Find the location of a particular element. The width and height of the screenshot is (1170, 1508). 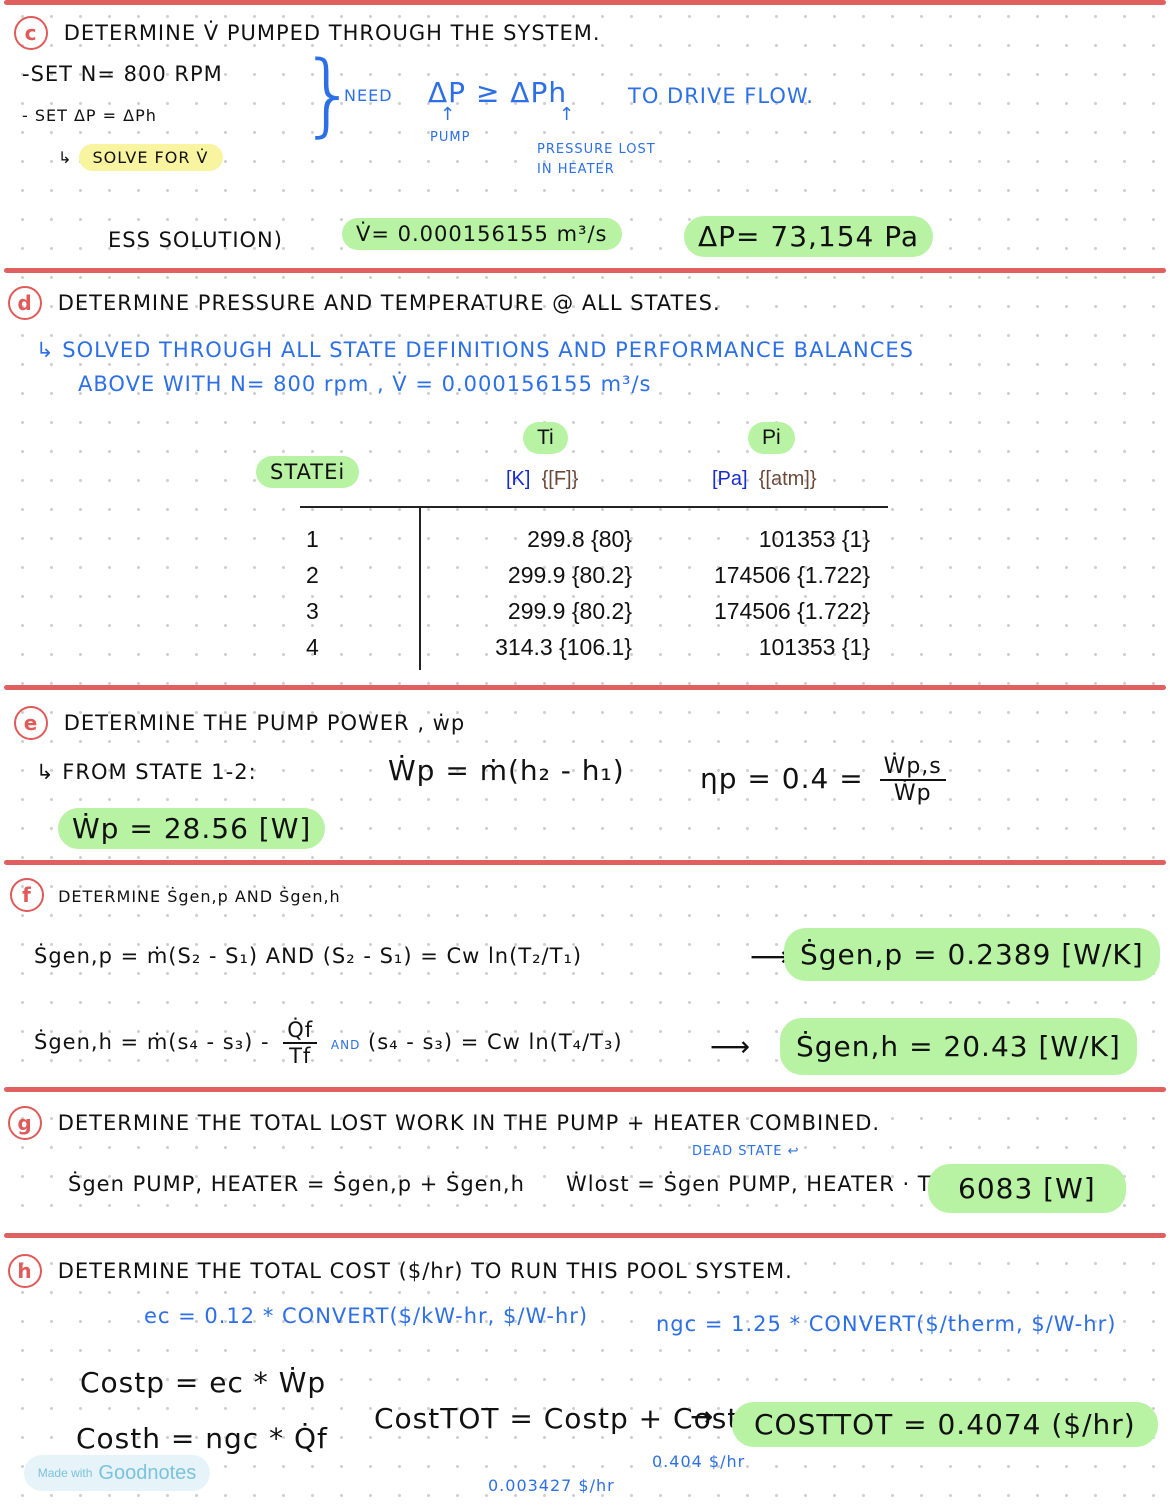

section-e-marker: e is located at coordinates (31, 723).